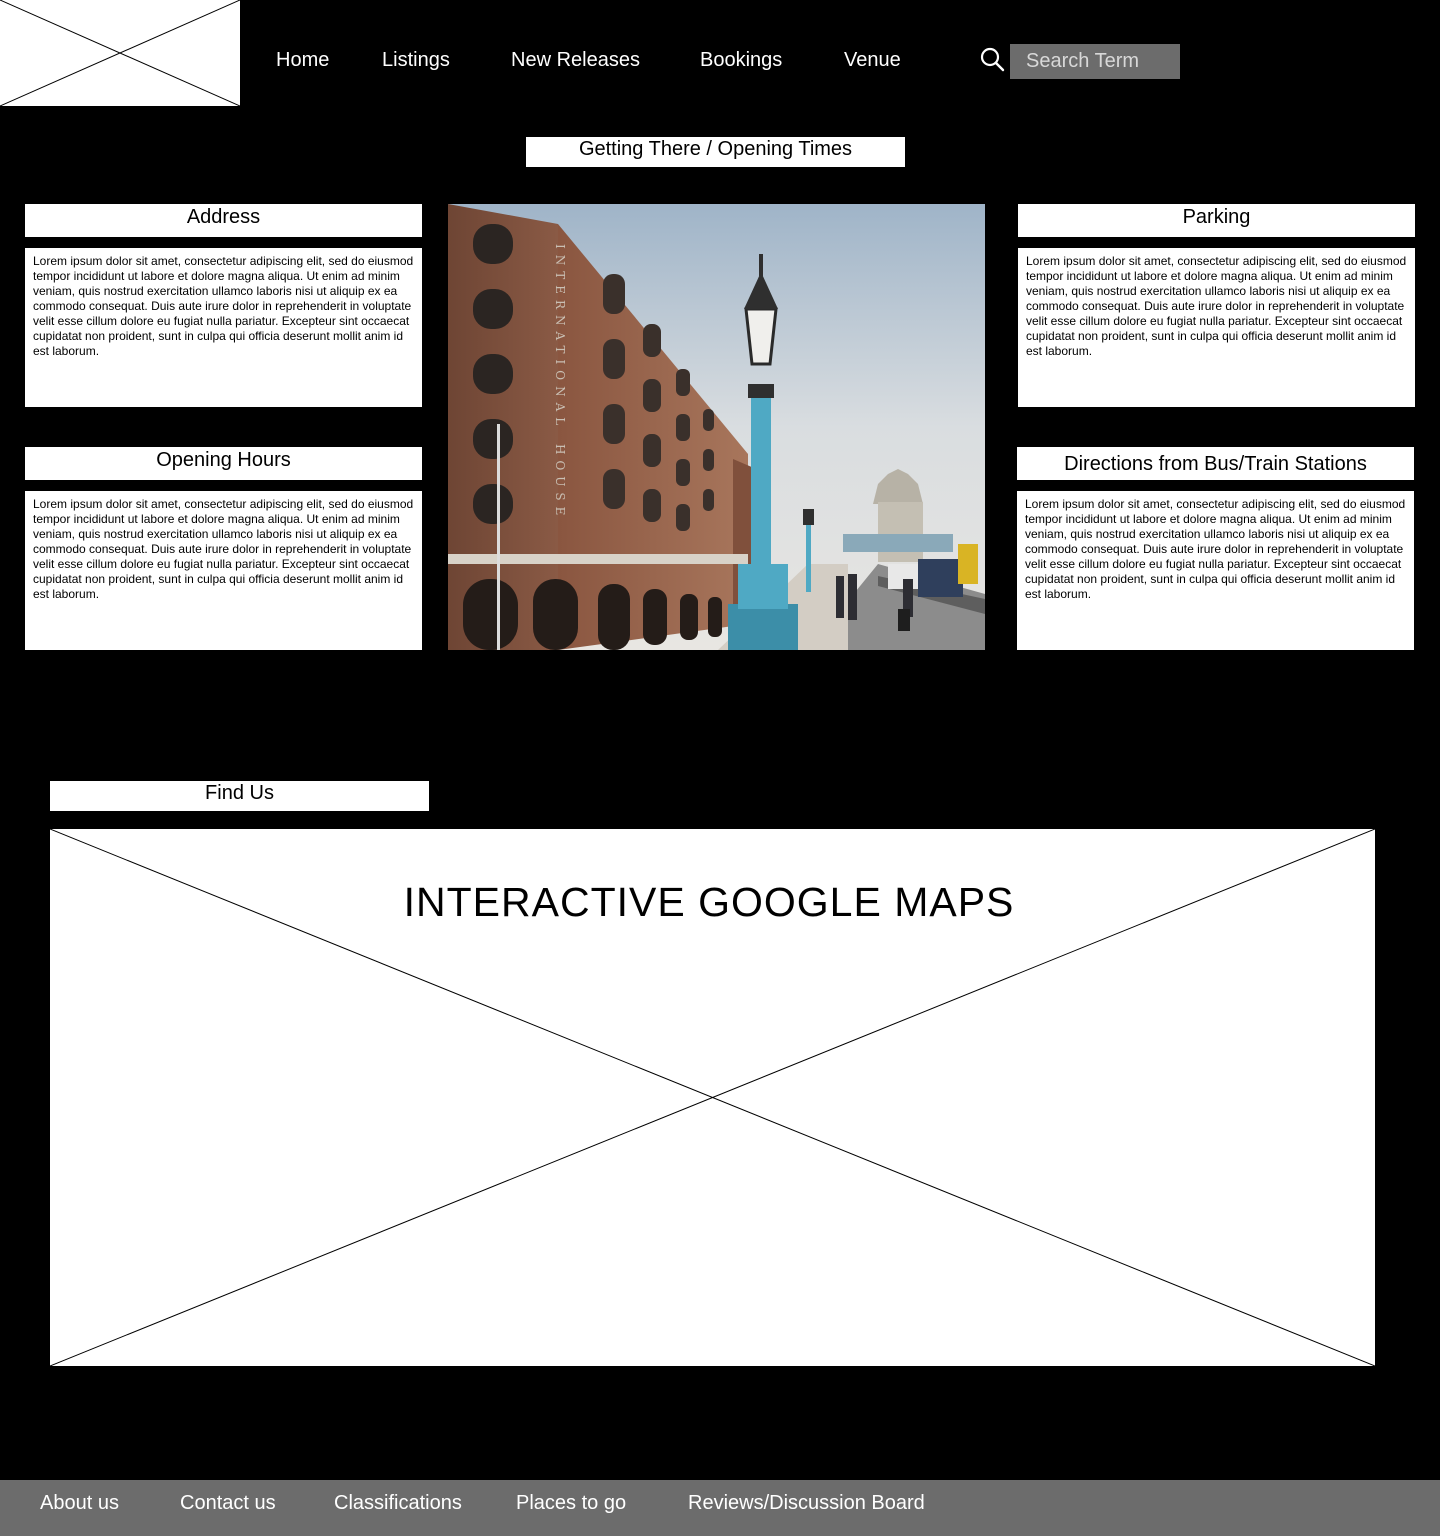 This screenshot has height=1536, width=1440. I want to click on opening-hours-heading: Opening Hours, so click(223, 463).